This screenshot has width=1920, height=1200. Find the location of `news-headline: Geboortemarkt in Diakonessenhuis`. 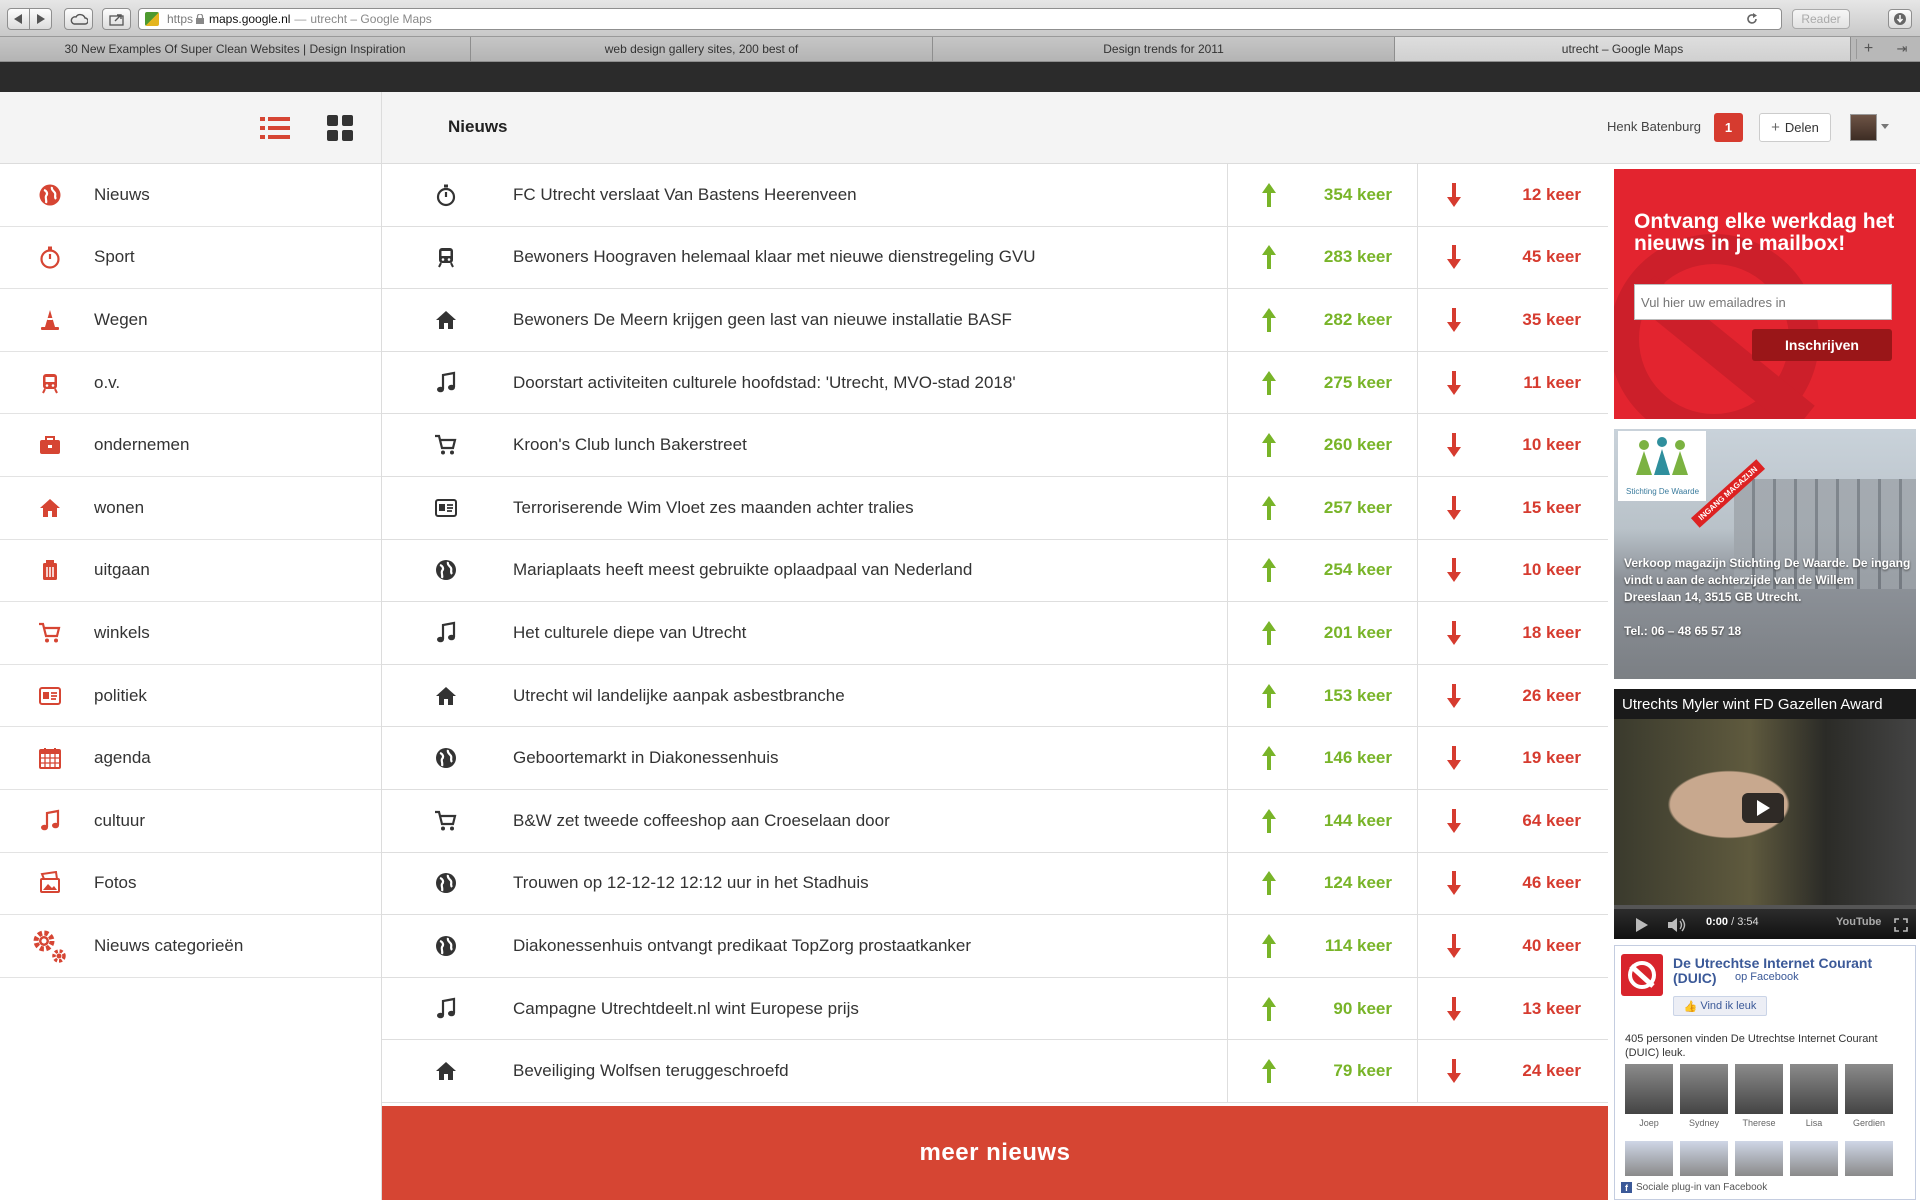

news-headline: Geboortemarkt in Diakonessenhuis is located at coordinates (646, 758).